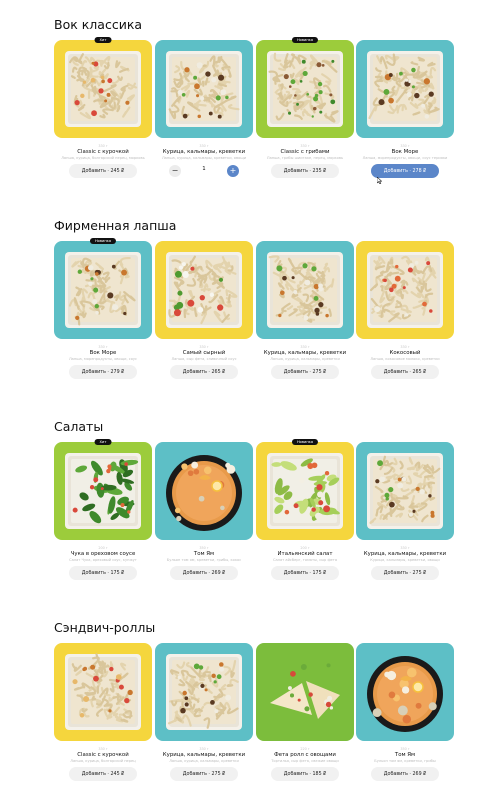 The width and height of the screenshot is (499, 799). What do you see at coordinates (103, 372) in the screenshot?
I see `add-to-cart-button: Добавить · 279 ₽` at bounding box center [103, 372].